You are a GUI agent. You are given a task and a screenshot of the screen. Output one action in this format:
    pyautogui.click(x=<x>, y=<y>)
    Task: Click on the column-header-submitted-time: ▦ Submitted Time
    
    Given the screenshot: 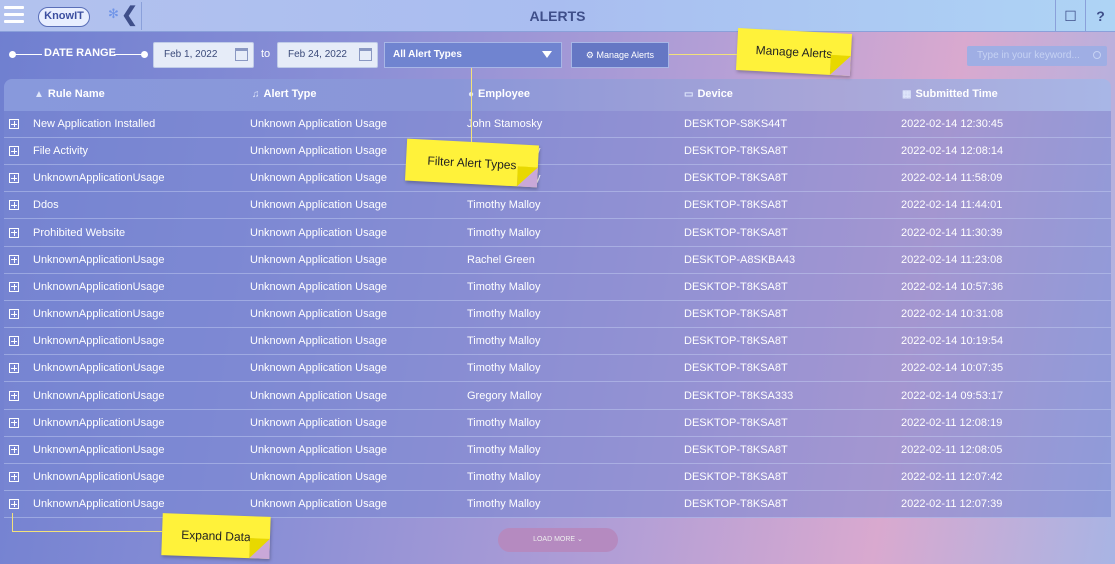 What is the action you would take?
    pyautogui.click(x=950, y=94)
    